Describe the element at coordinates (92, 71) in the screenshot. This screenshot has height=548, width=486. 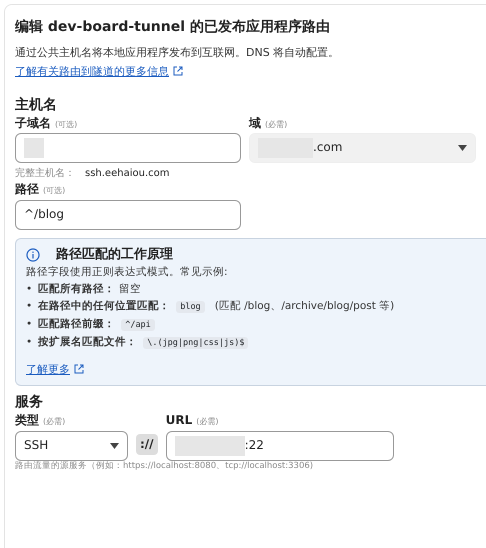
I see `learn-more-link: 了解有关路由到隧道的更多信息` at that location.